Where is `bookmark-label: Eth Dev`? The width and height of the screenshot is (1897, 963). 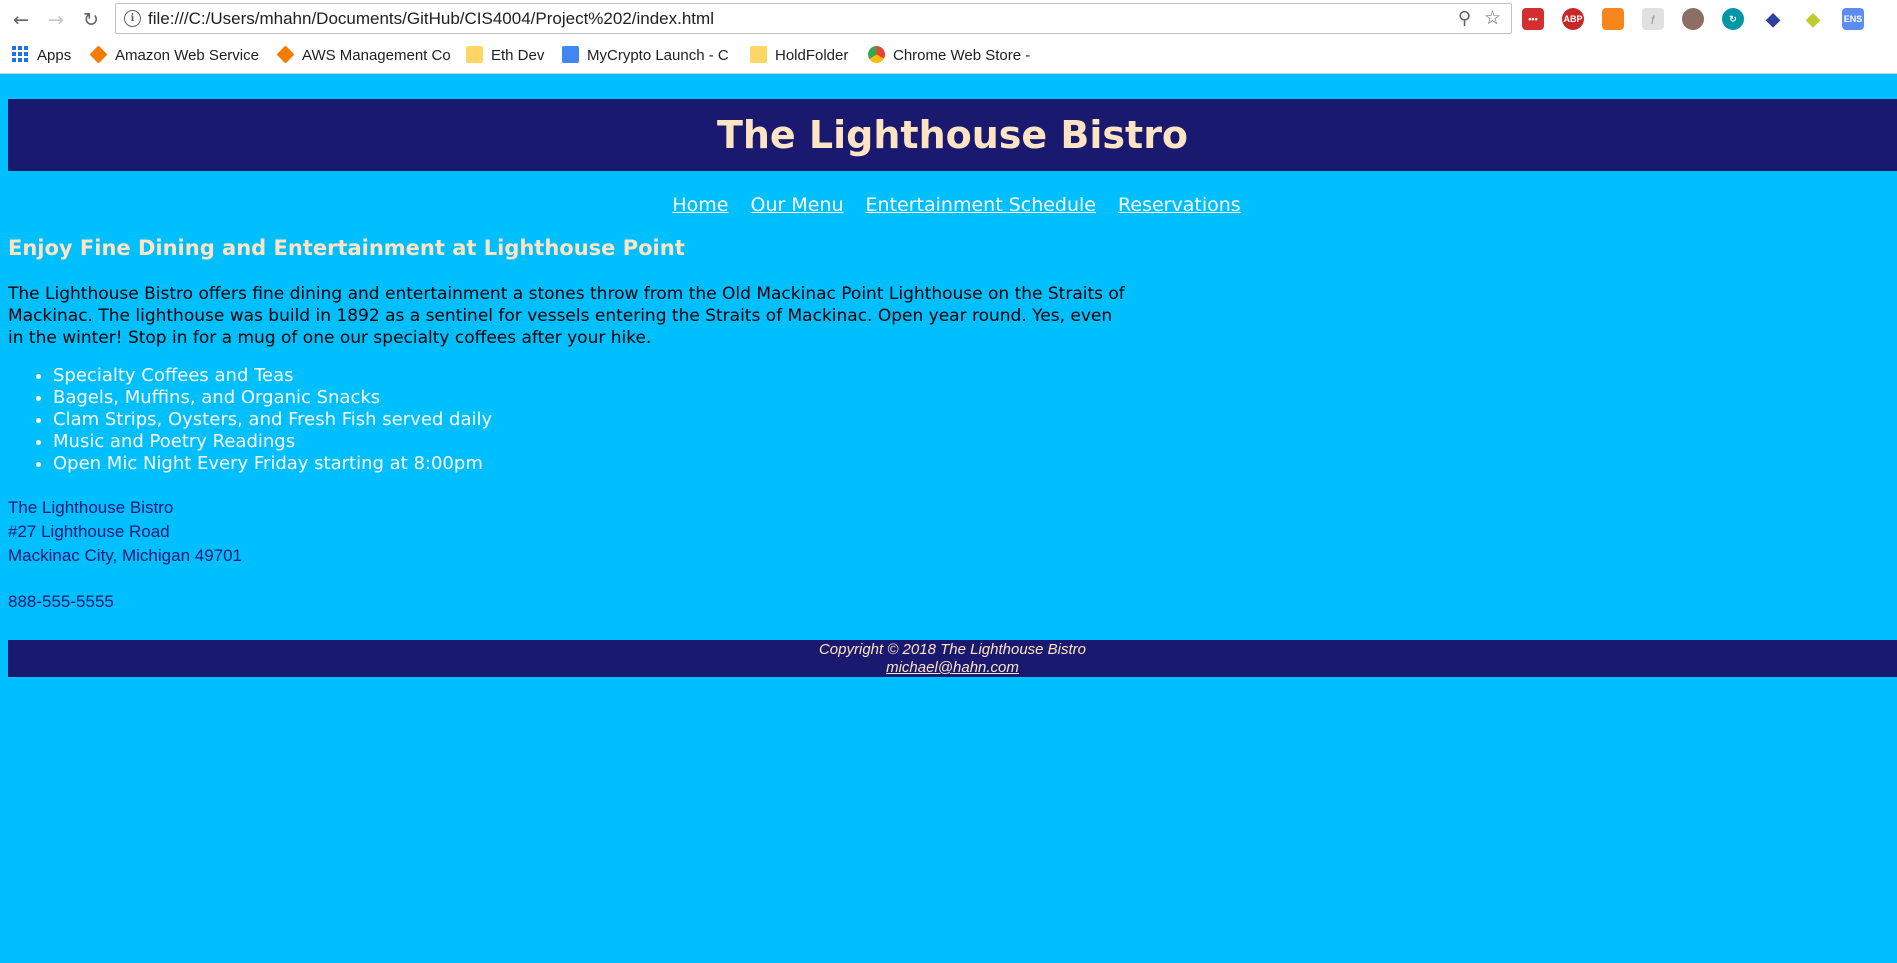
bookmark-label: Eth Dev is located at coordinates (518, 55).